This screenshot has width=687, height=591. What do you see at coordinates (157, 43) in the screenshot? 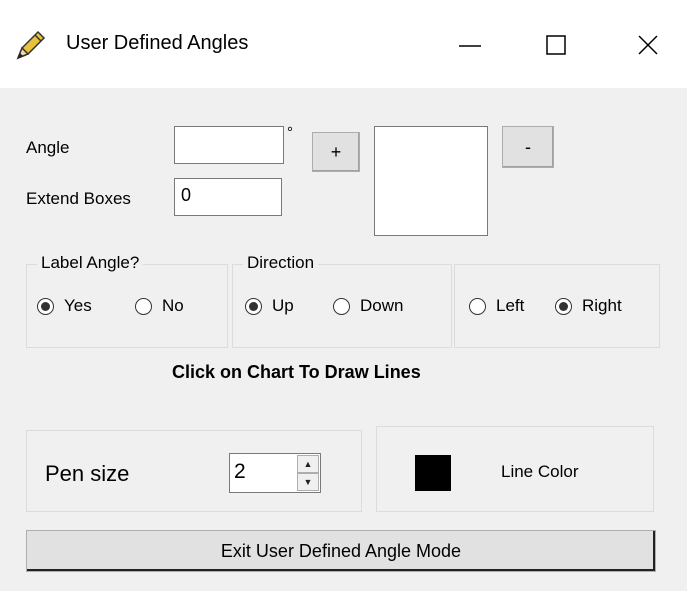
I see `window-title: User Defined Angles` at bounding box center [157, 43].